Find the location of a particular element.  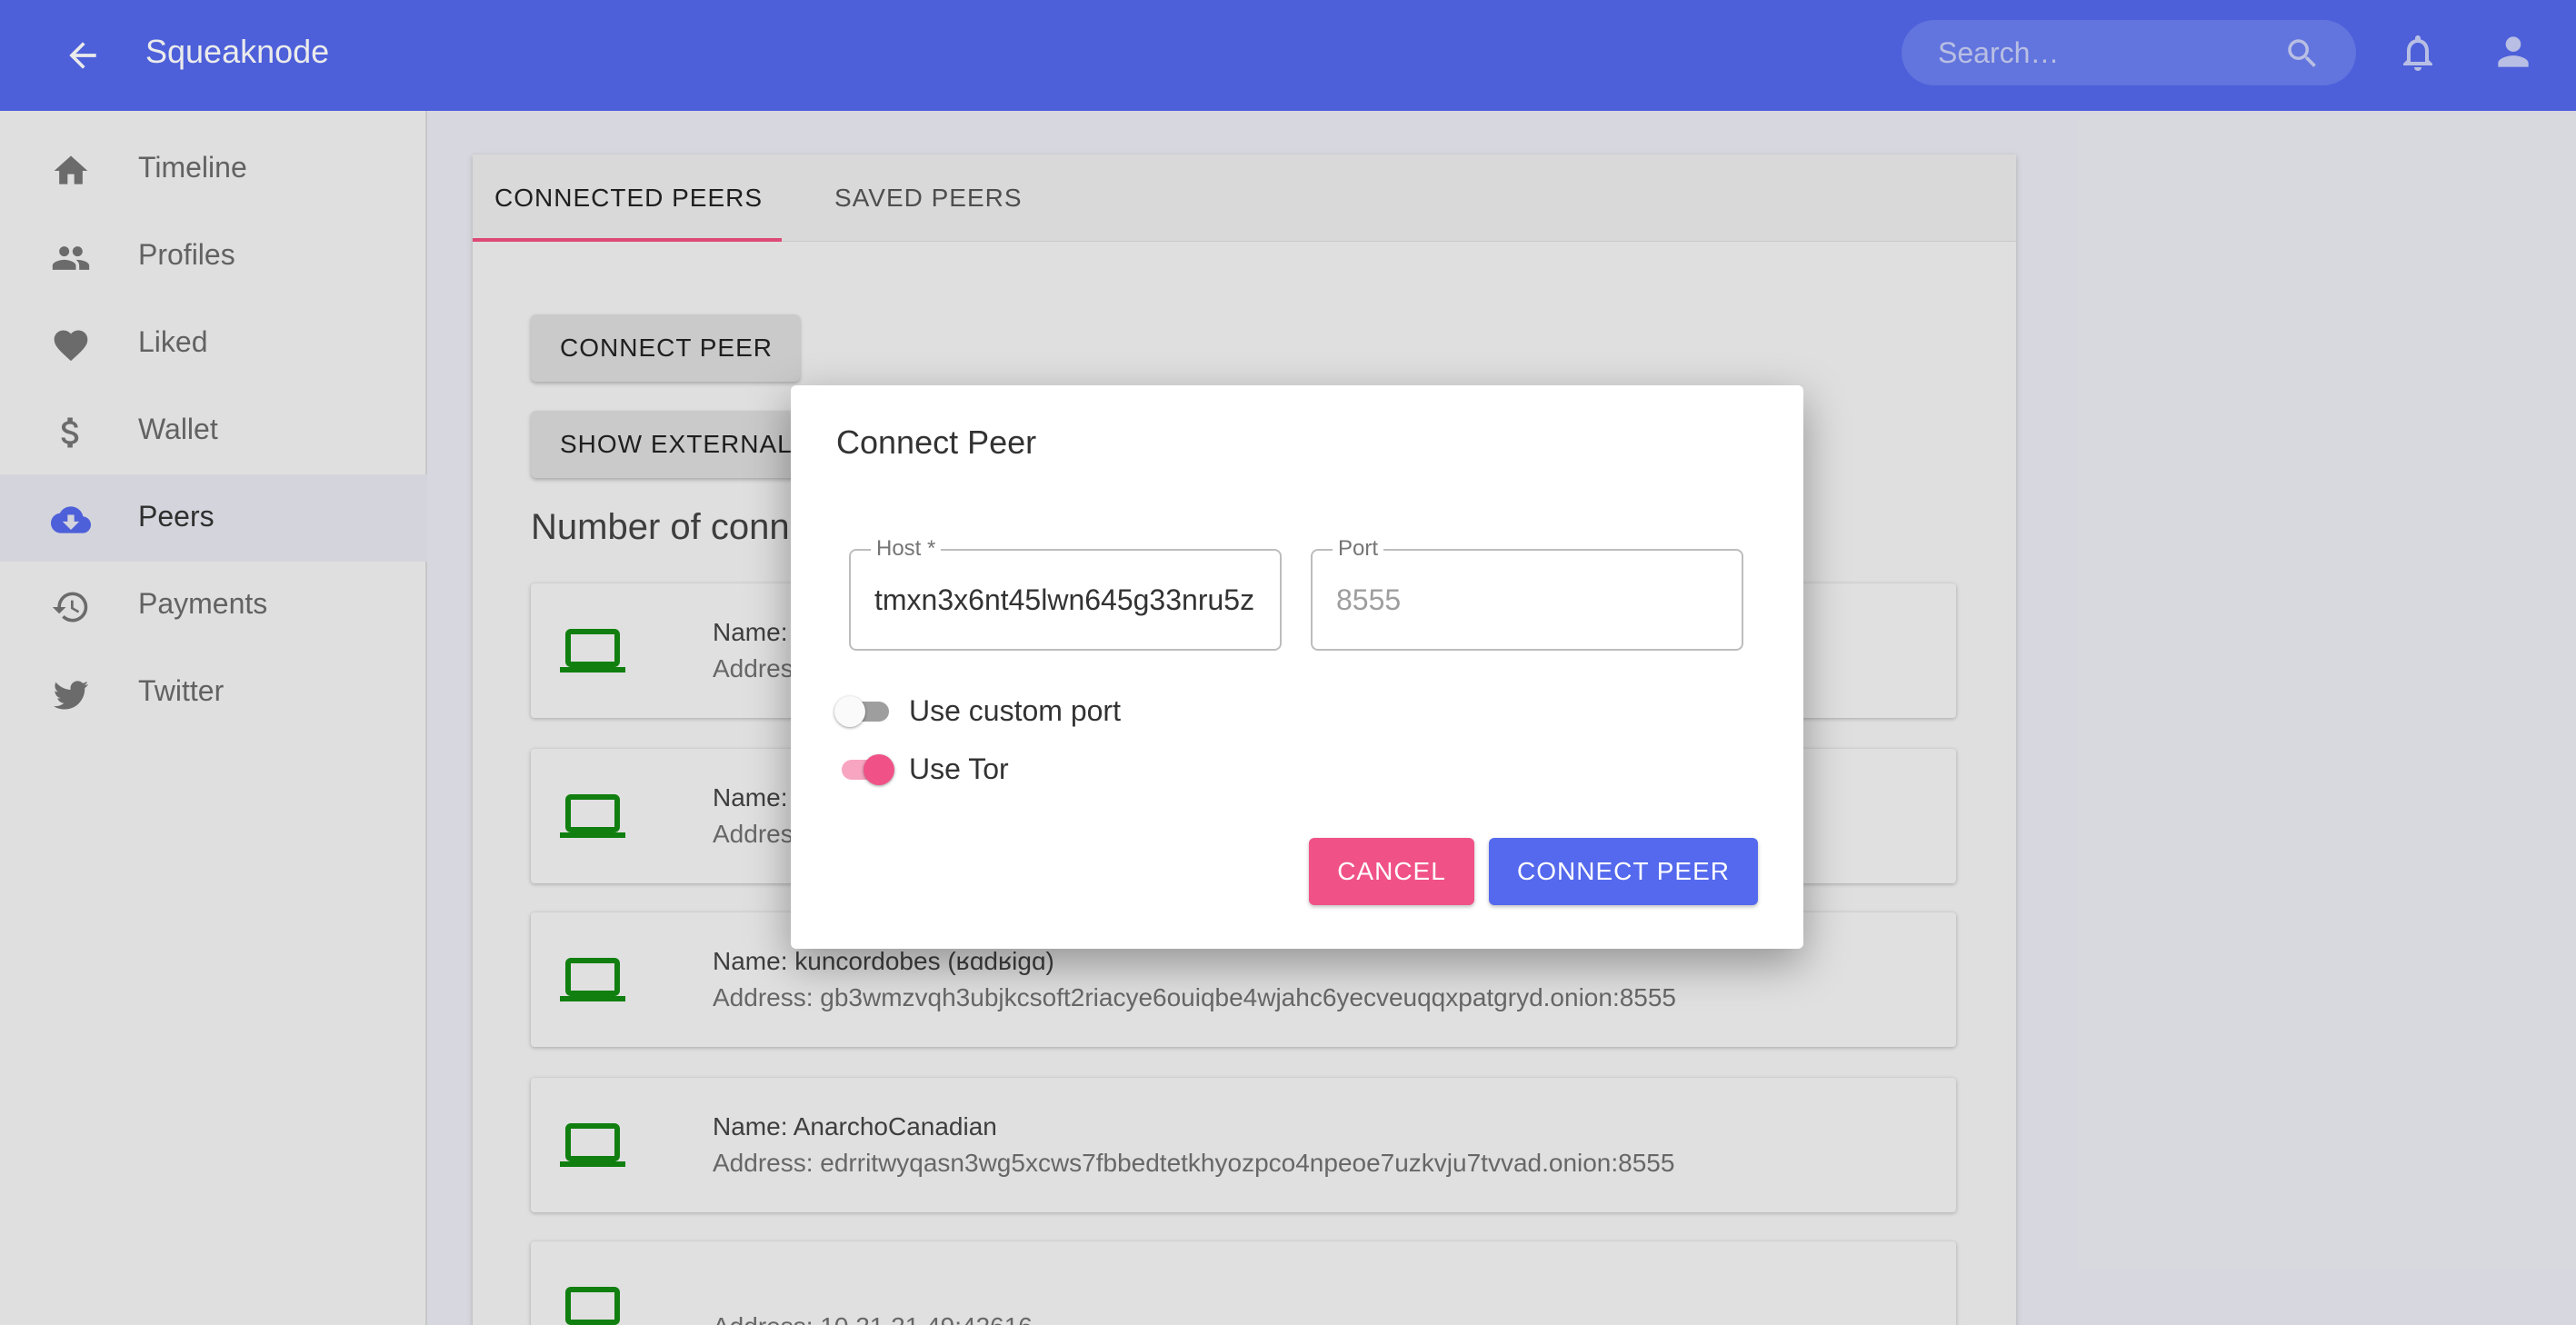

custom-port-switch is located at coordinates (867, 710).